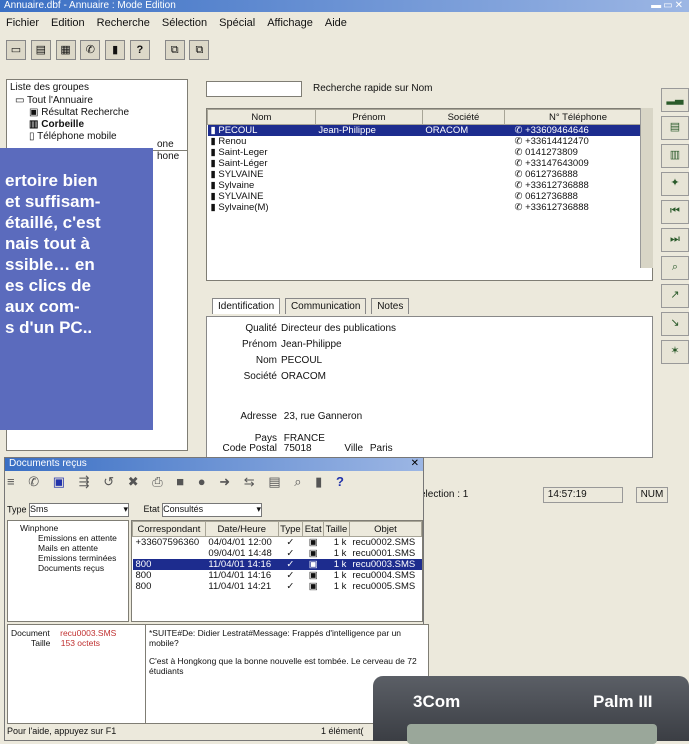 The height and width of the screenshot is (744, 689). I want to click on window-controls: ▬▭✕, so click(668, 6).